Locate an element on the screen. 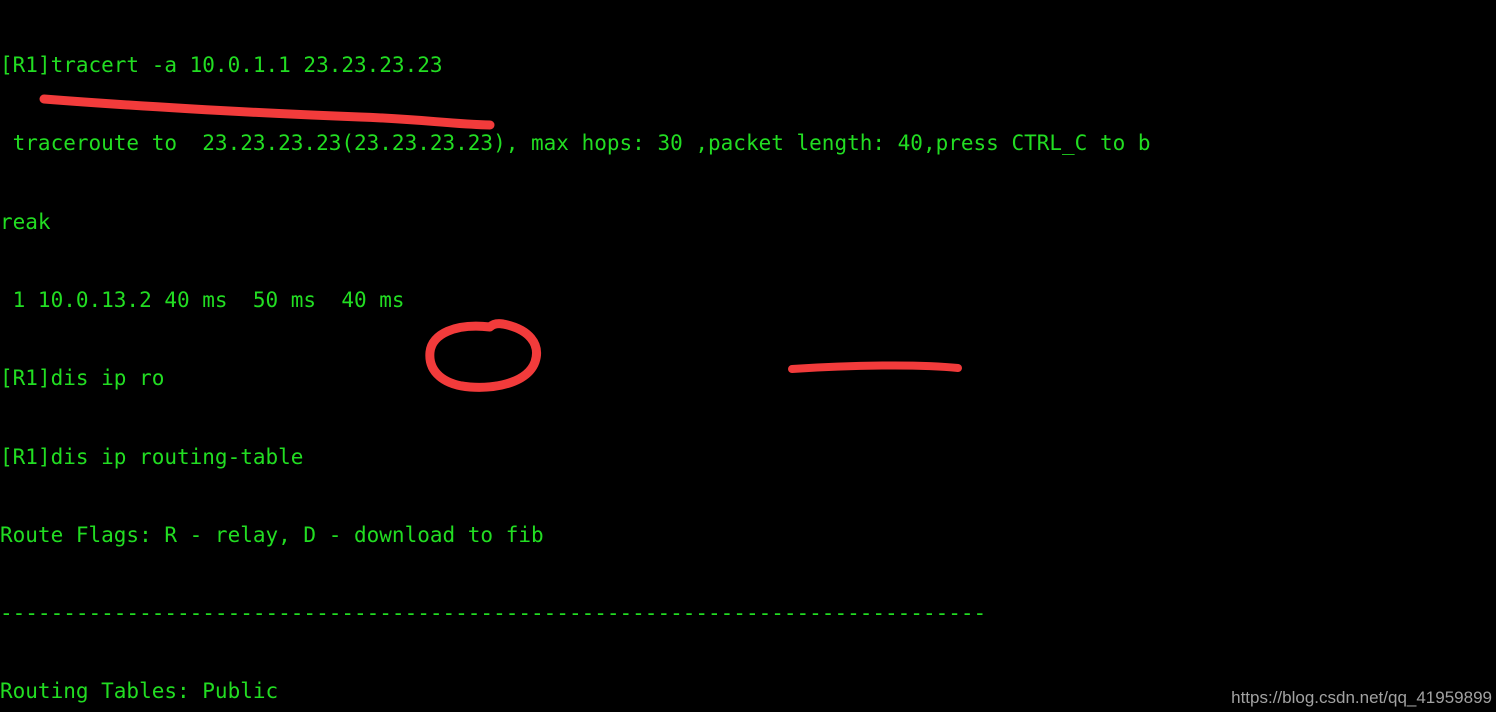 This screenshot has height=712, width=1496. terminal-line-dis-ip-routing-table-command: [R1]dis ip routing-table is located at coordinates (152, 456).